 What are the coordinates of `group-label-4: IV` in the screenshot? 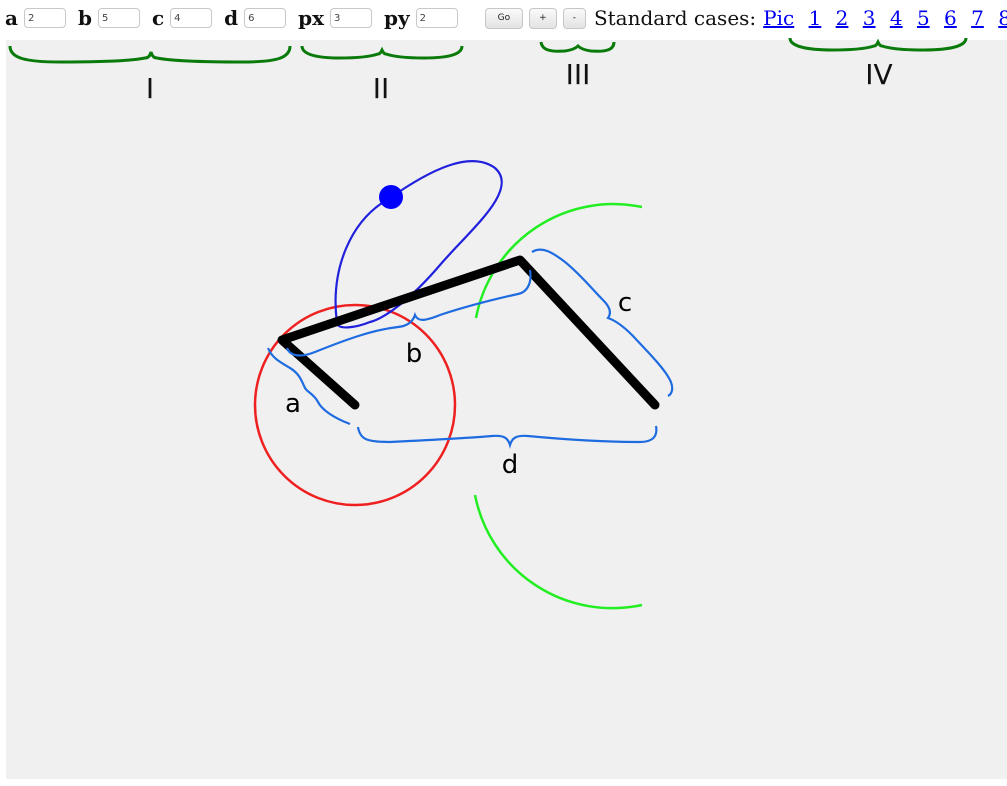 It's located at (878, 74).